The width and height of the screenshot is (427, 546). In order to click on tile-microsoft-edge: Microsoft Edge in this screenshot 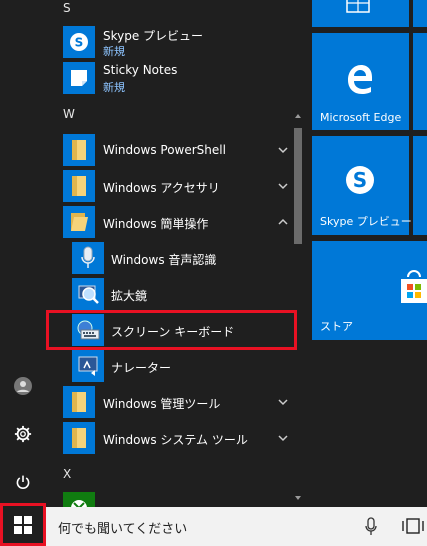, I will do `click(360, 81)`.